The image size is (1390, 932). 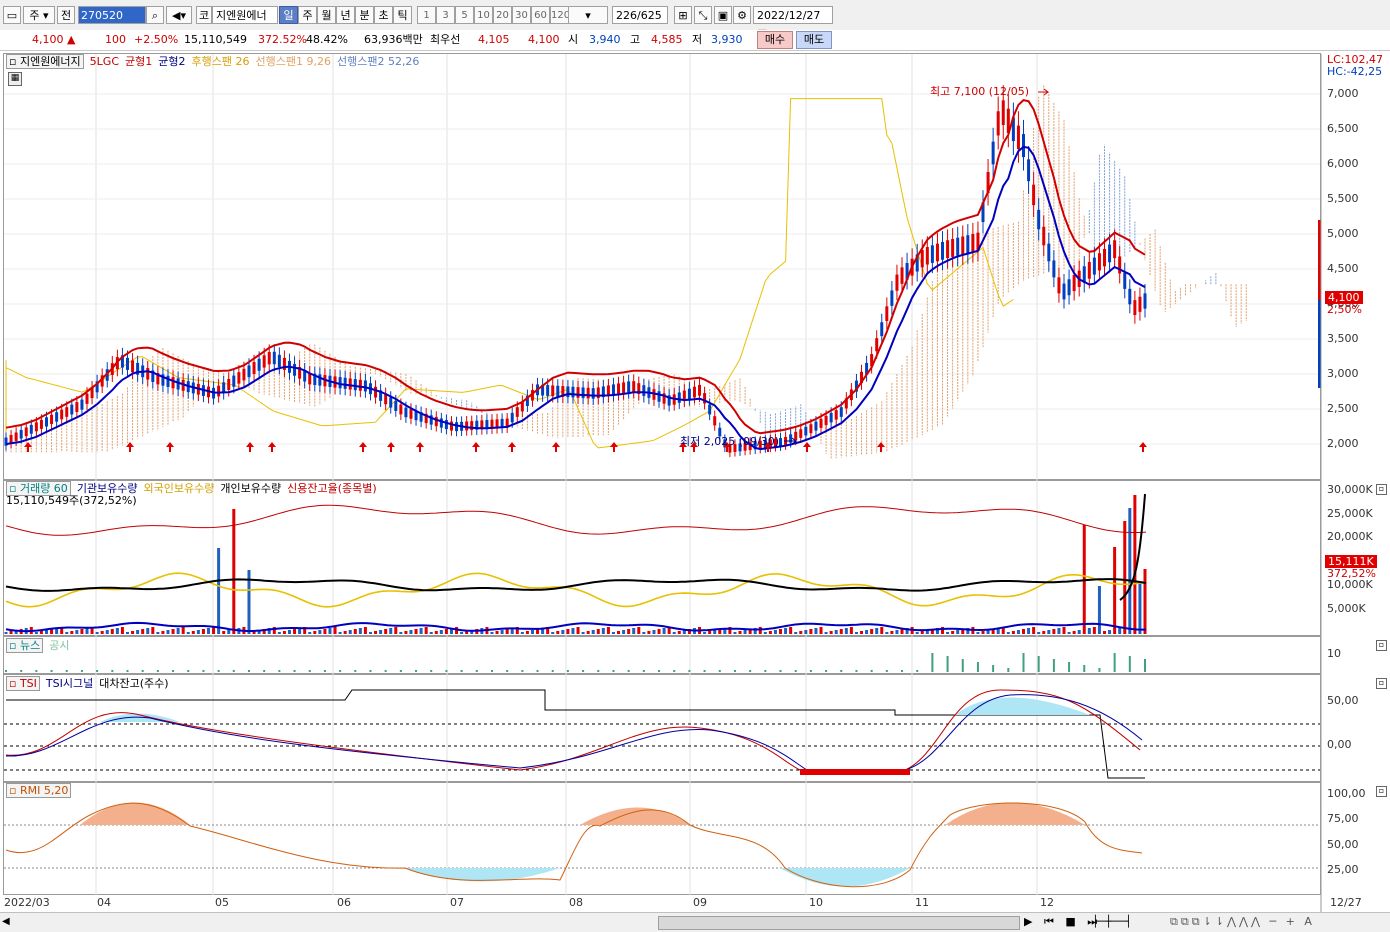 I want to click on x-axis-label: 2022/03, so click(x=27, y=902).